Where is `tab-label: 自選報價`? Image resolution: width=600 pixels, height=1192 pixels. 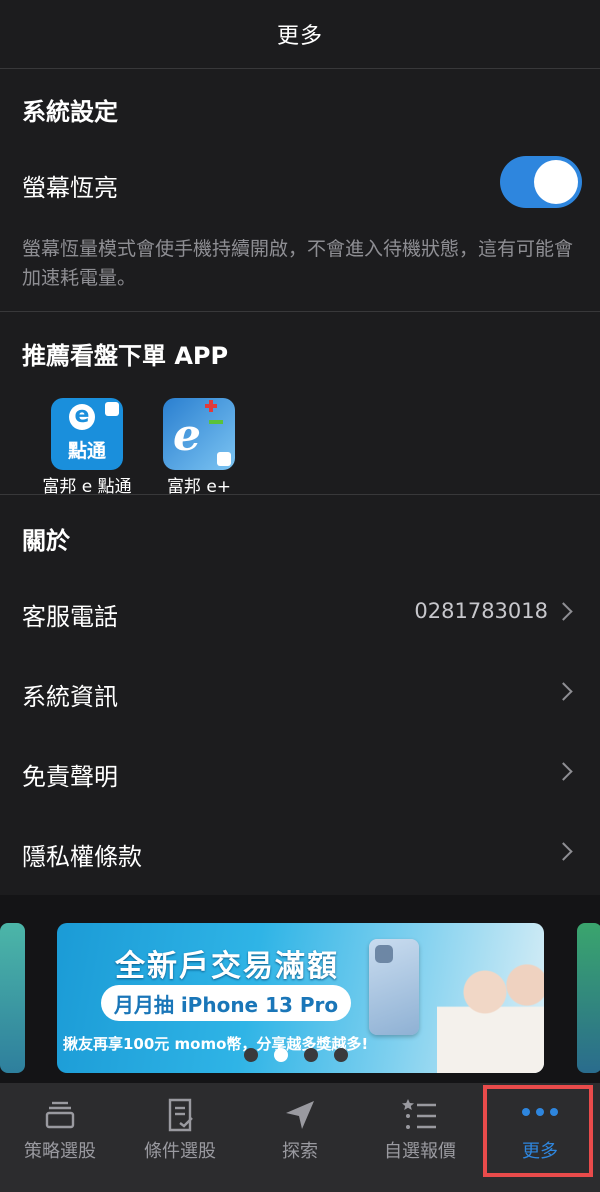
tab-label: 自選報價 is located at coordinates (420, 1151).